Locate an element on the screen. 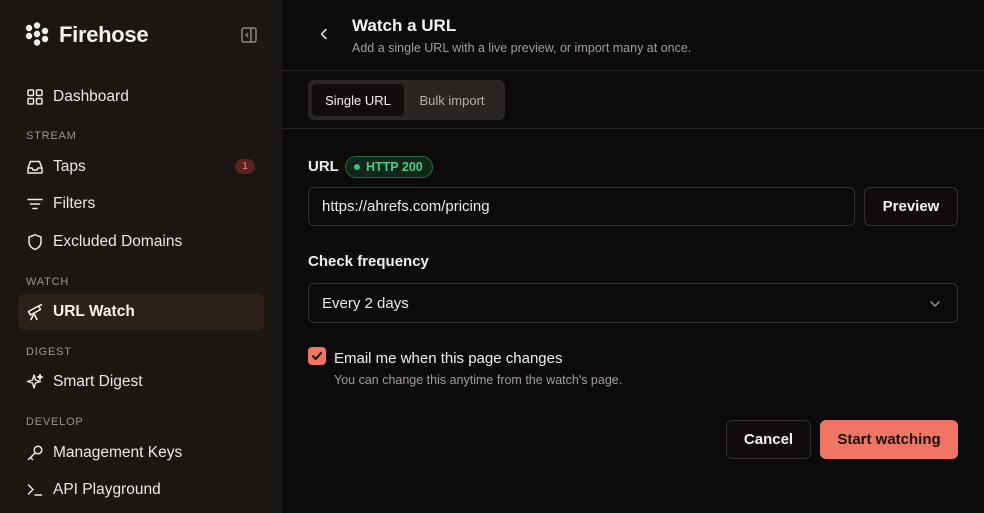 The width and height of the screenshot is (984, 513). start-watching-button: Start watching is located at coordinates (889, 439).